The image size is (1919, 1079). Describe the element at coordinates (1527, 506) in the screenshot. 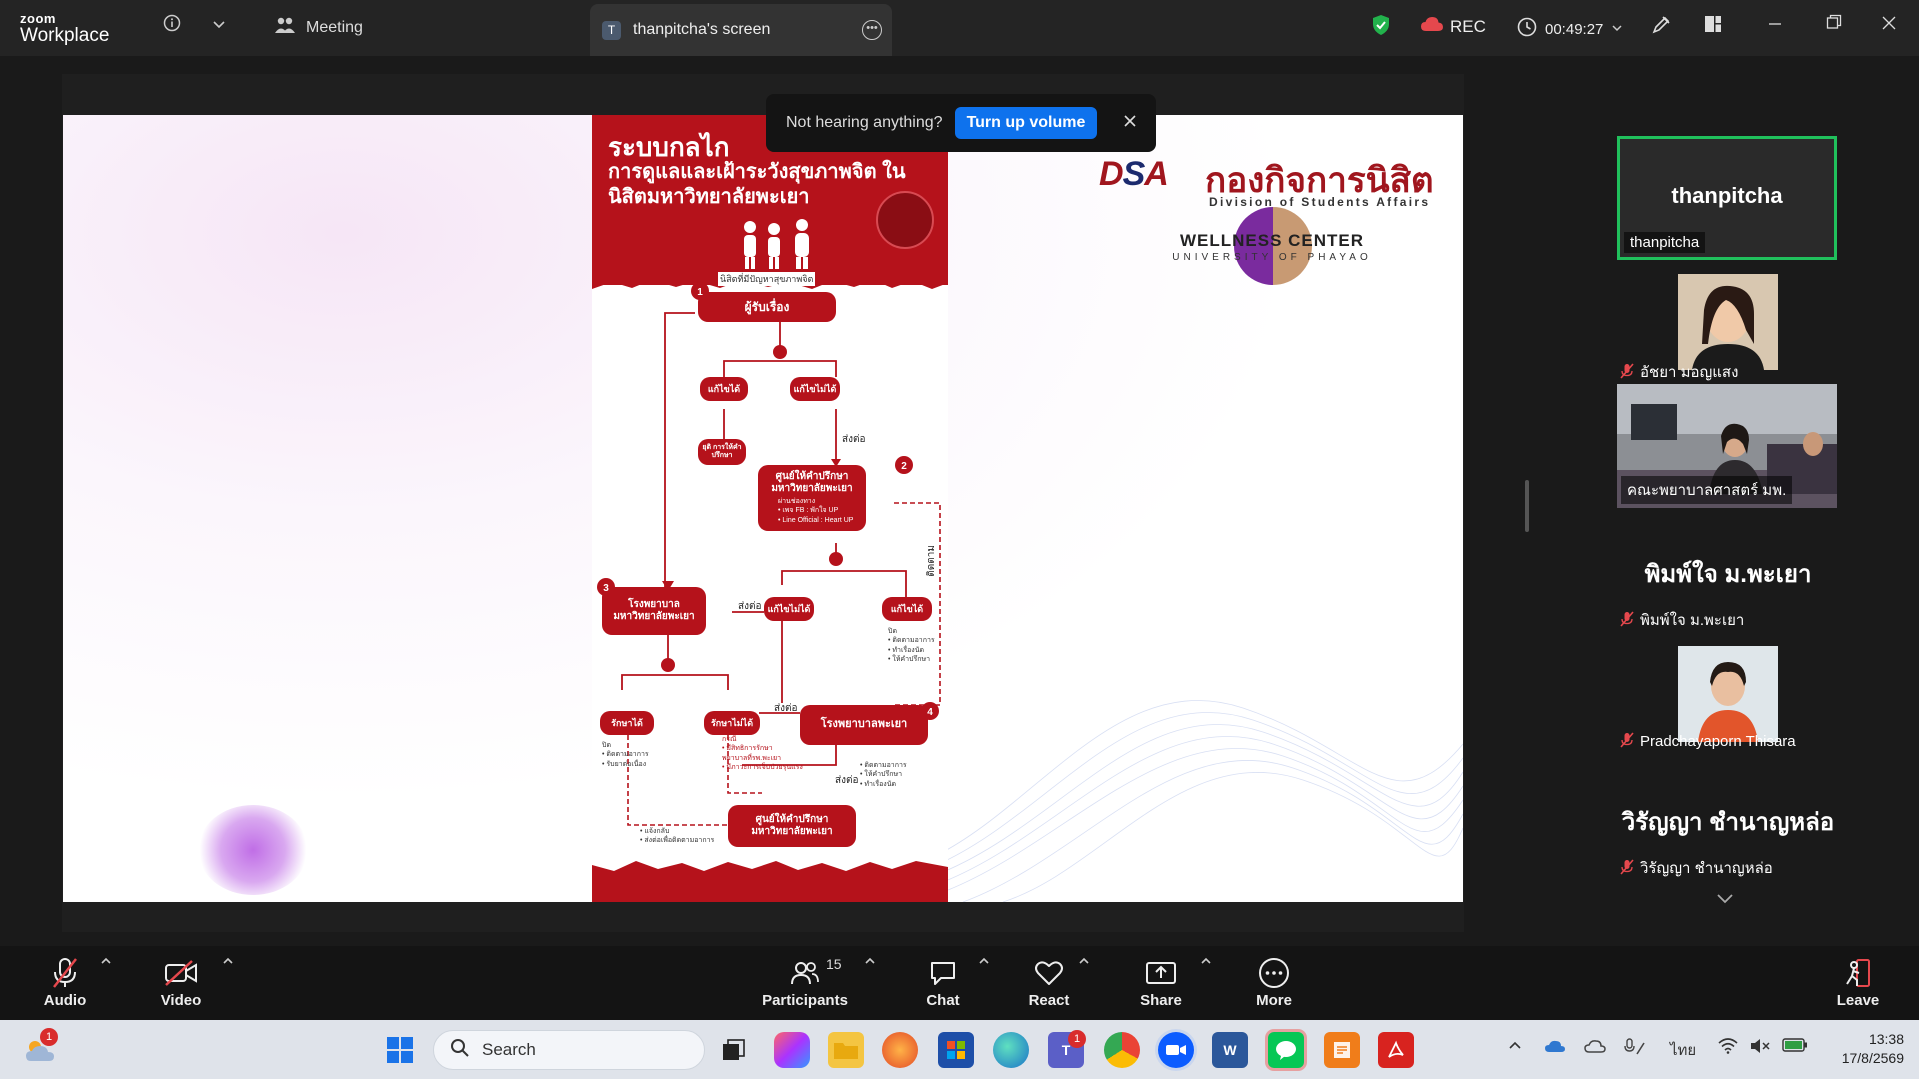

I see `panel-resize-handle` at that location.